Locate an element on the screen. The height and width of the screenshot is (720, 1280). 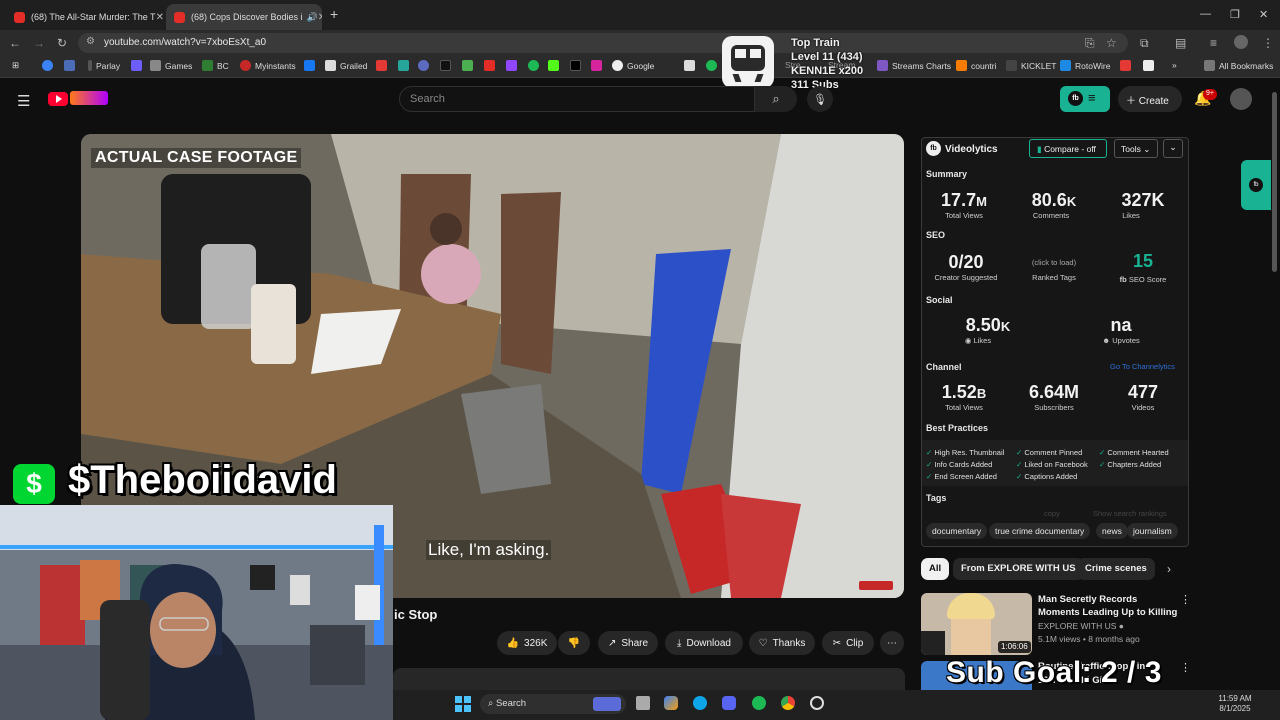
bookmark-amazon-icon is located at coordinates (691, 65).